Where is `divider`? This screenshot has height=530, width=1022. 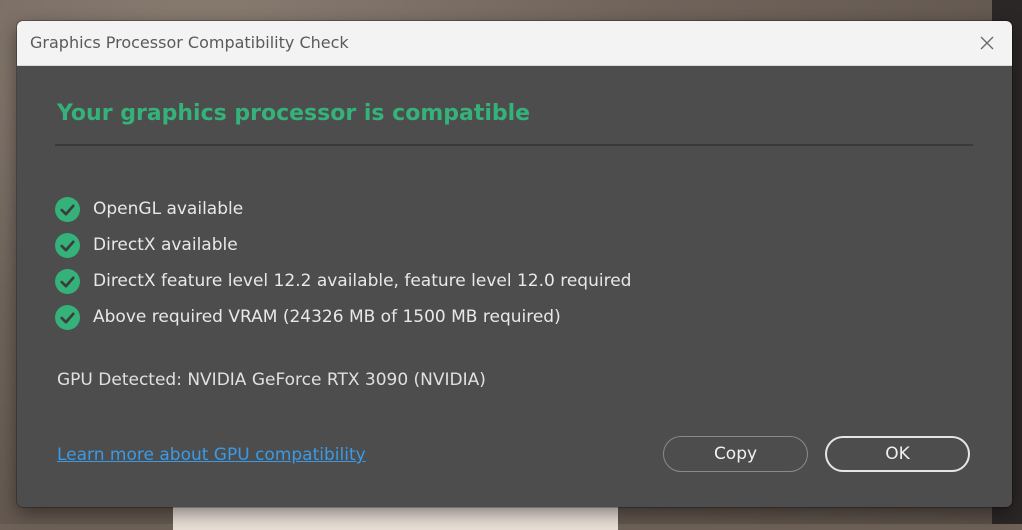 divider is located at coordinates (514, 145).